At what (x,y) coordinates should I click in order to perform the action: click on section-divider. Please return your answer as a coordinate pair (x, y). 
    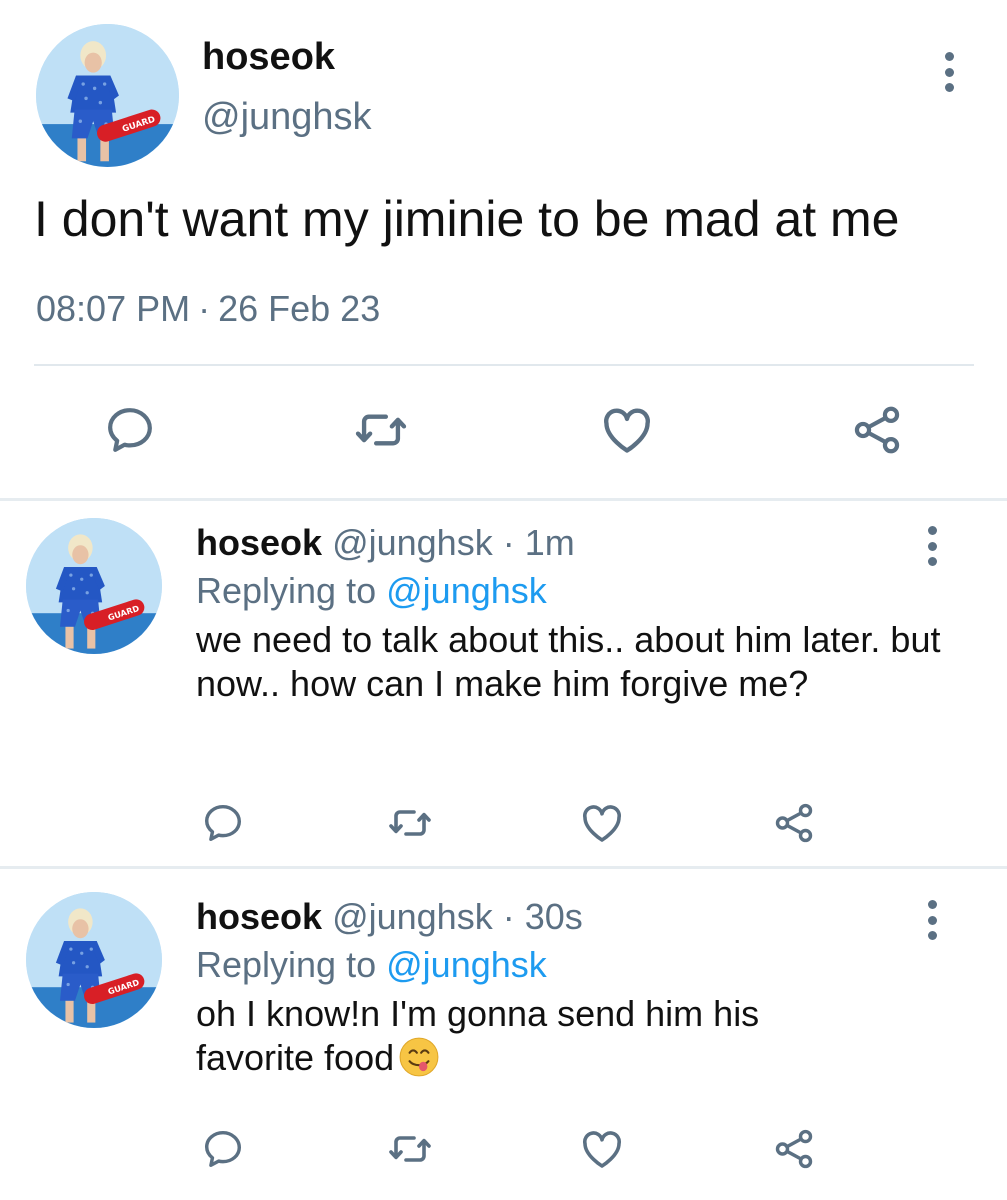
    Looking at the image, I should click on (503, 867).